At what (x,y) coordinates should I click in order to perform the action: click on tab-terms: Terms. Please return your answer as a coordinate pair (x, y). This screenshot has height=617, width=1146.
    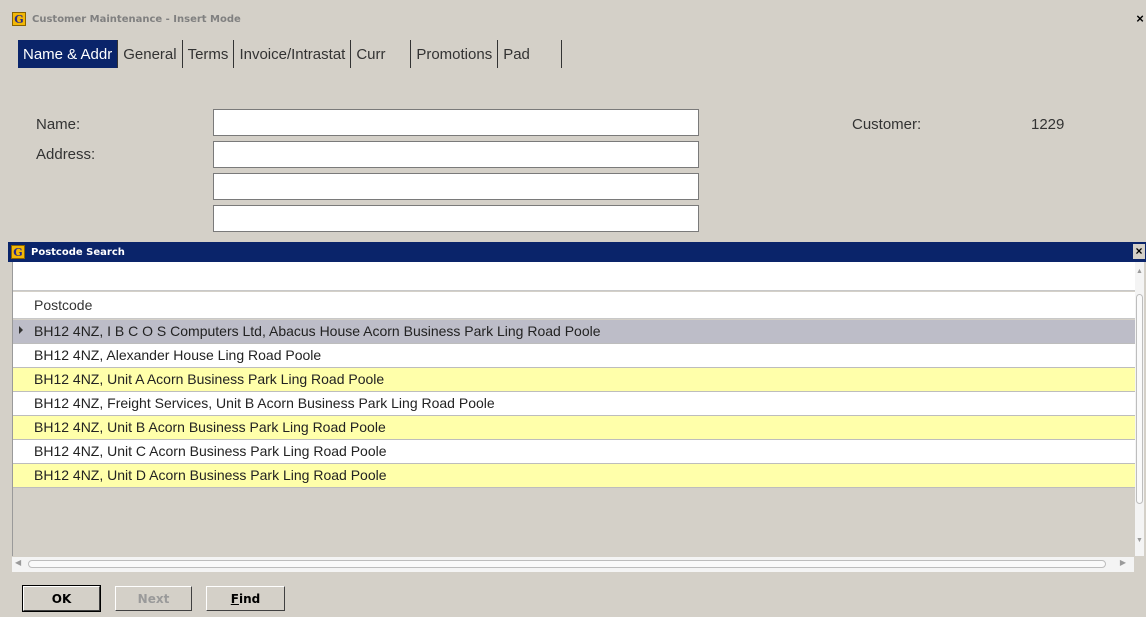
    Looking at the image, I should click on (209, 54).